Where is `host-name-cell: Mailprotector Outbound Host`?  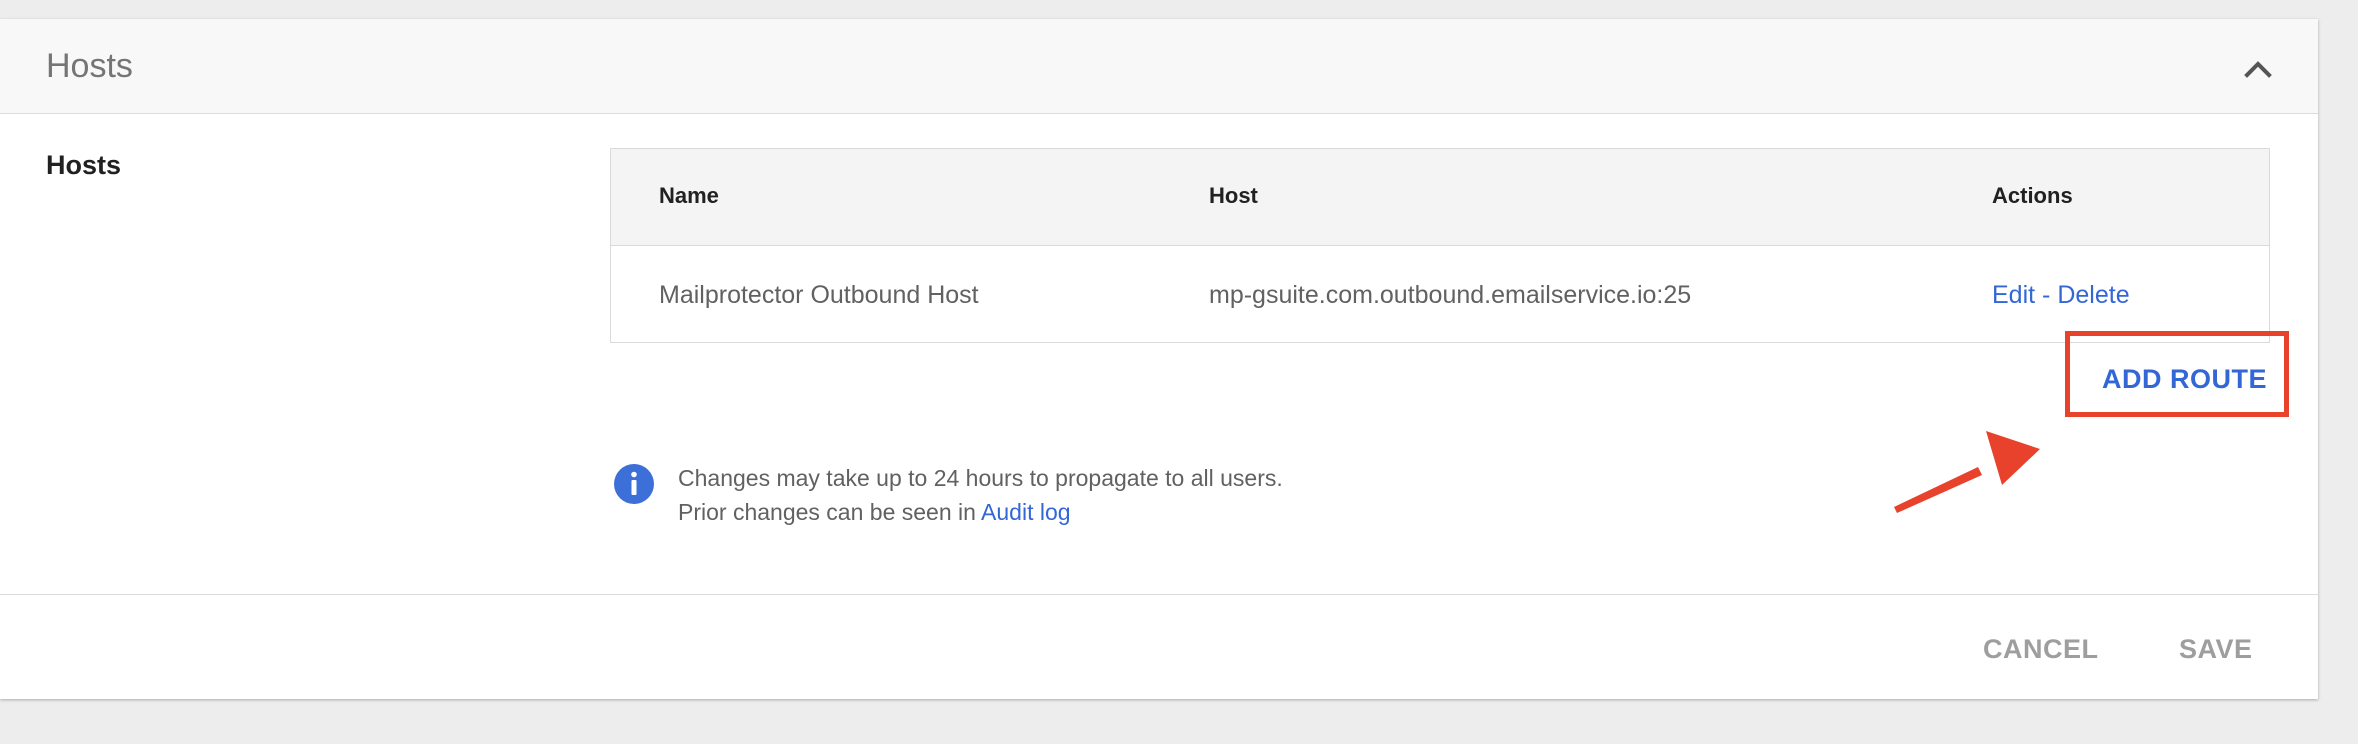 host-name-cell: Mailprotector Outbound Host is located at coordinates (819, 295).